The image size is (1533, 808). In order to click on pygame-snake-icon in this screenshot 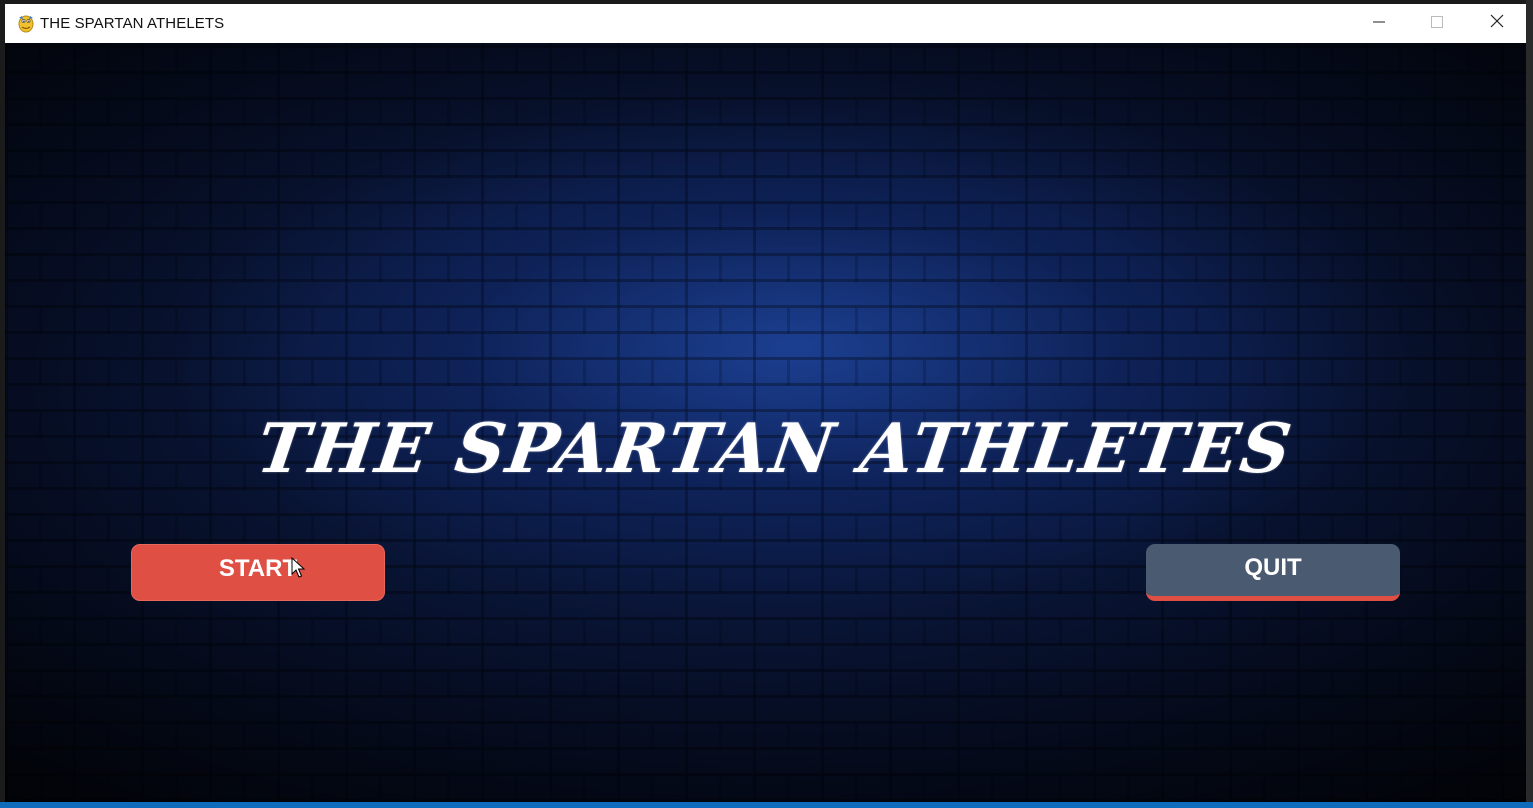, I will do `click(26, 23)`.